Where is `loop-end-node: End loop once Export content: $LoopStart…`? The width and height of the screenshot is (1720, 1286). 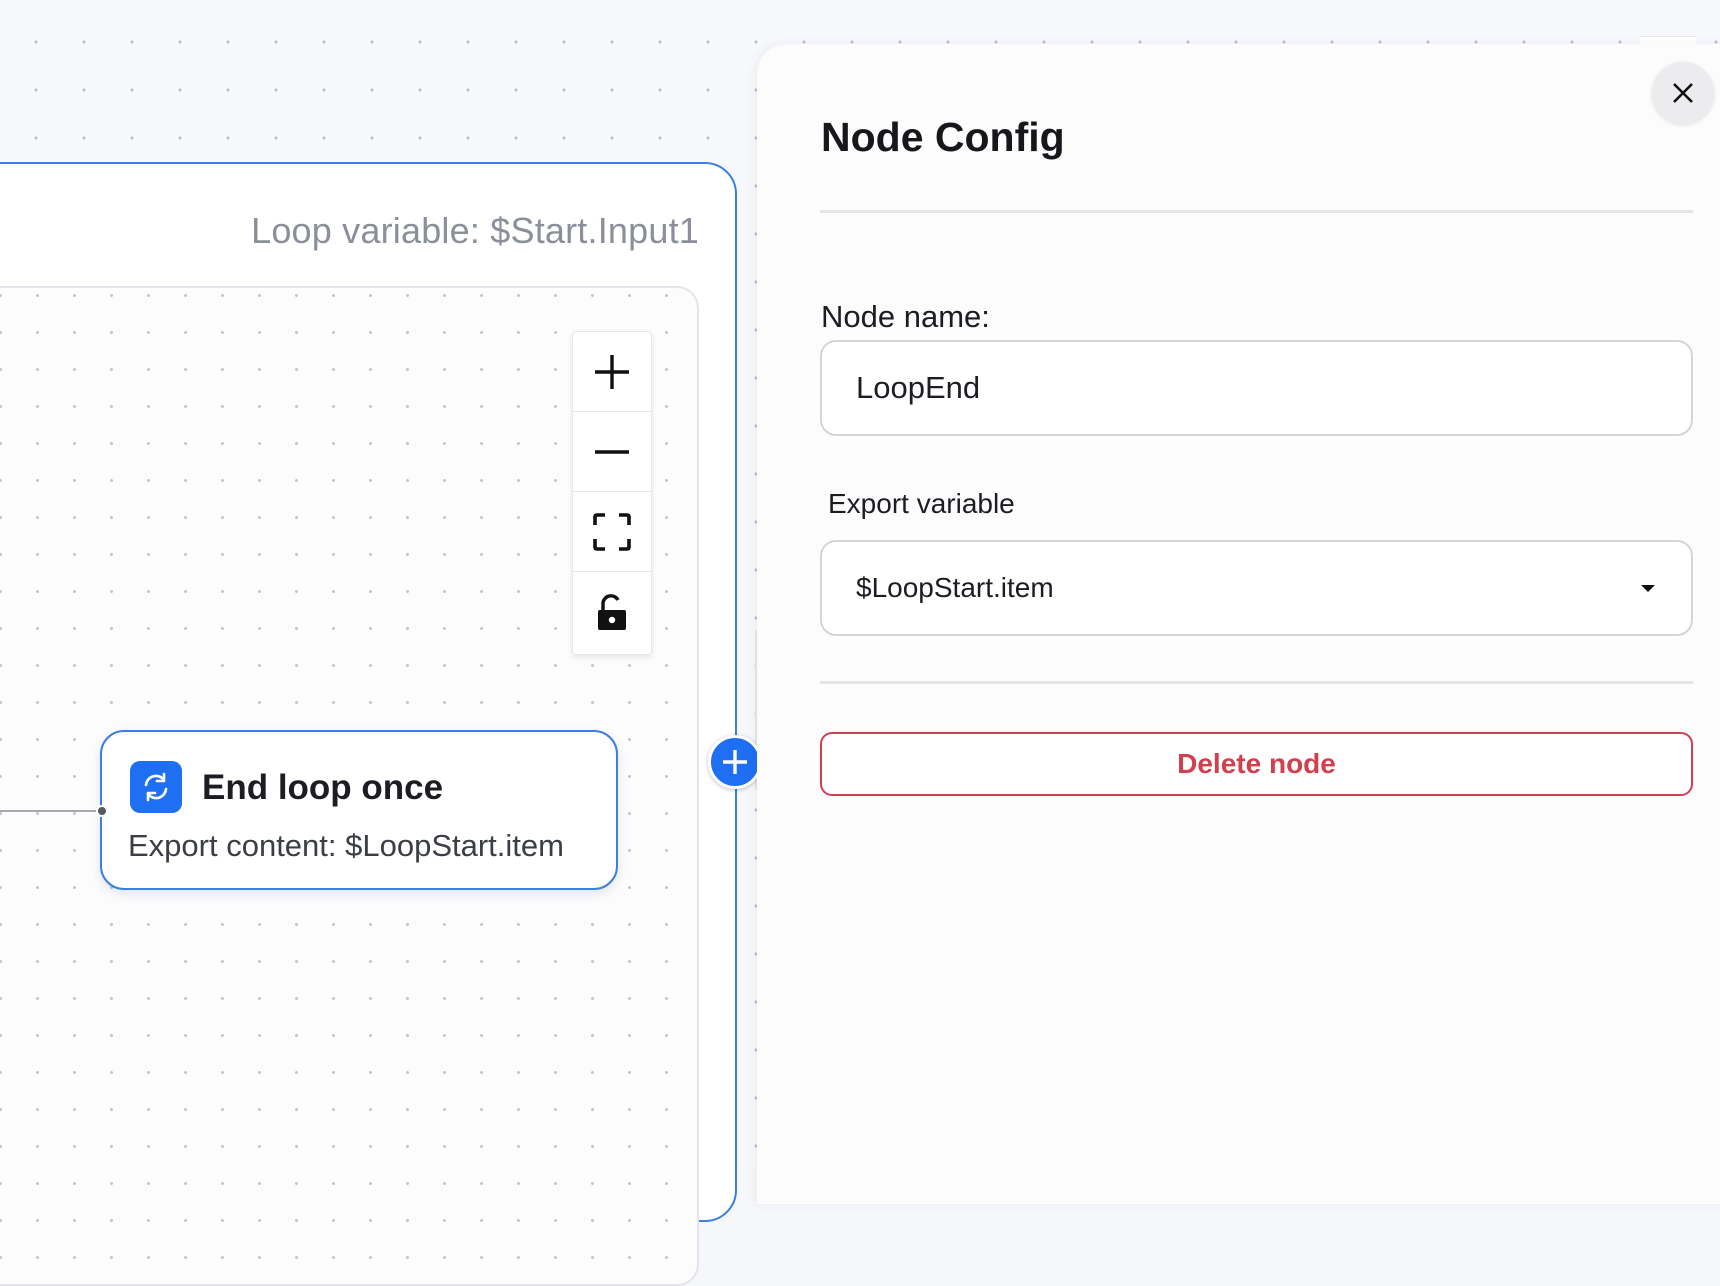
loop-end-node: End loop once Export content: $LoopStart… is located at coordinates (359, 810).